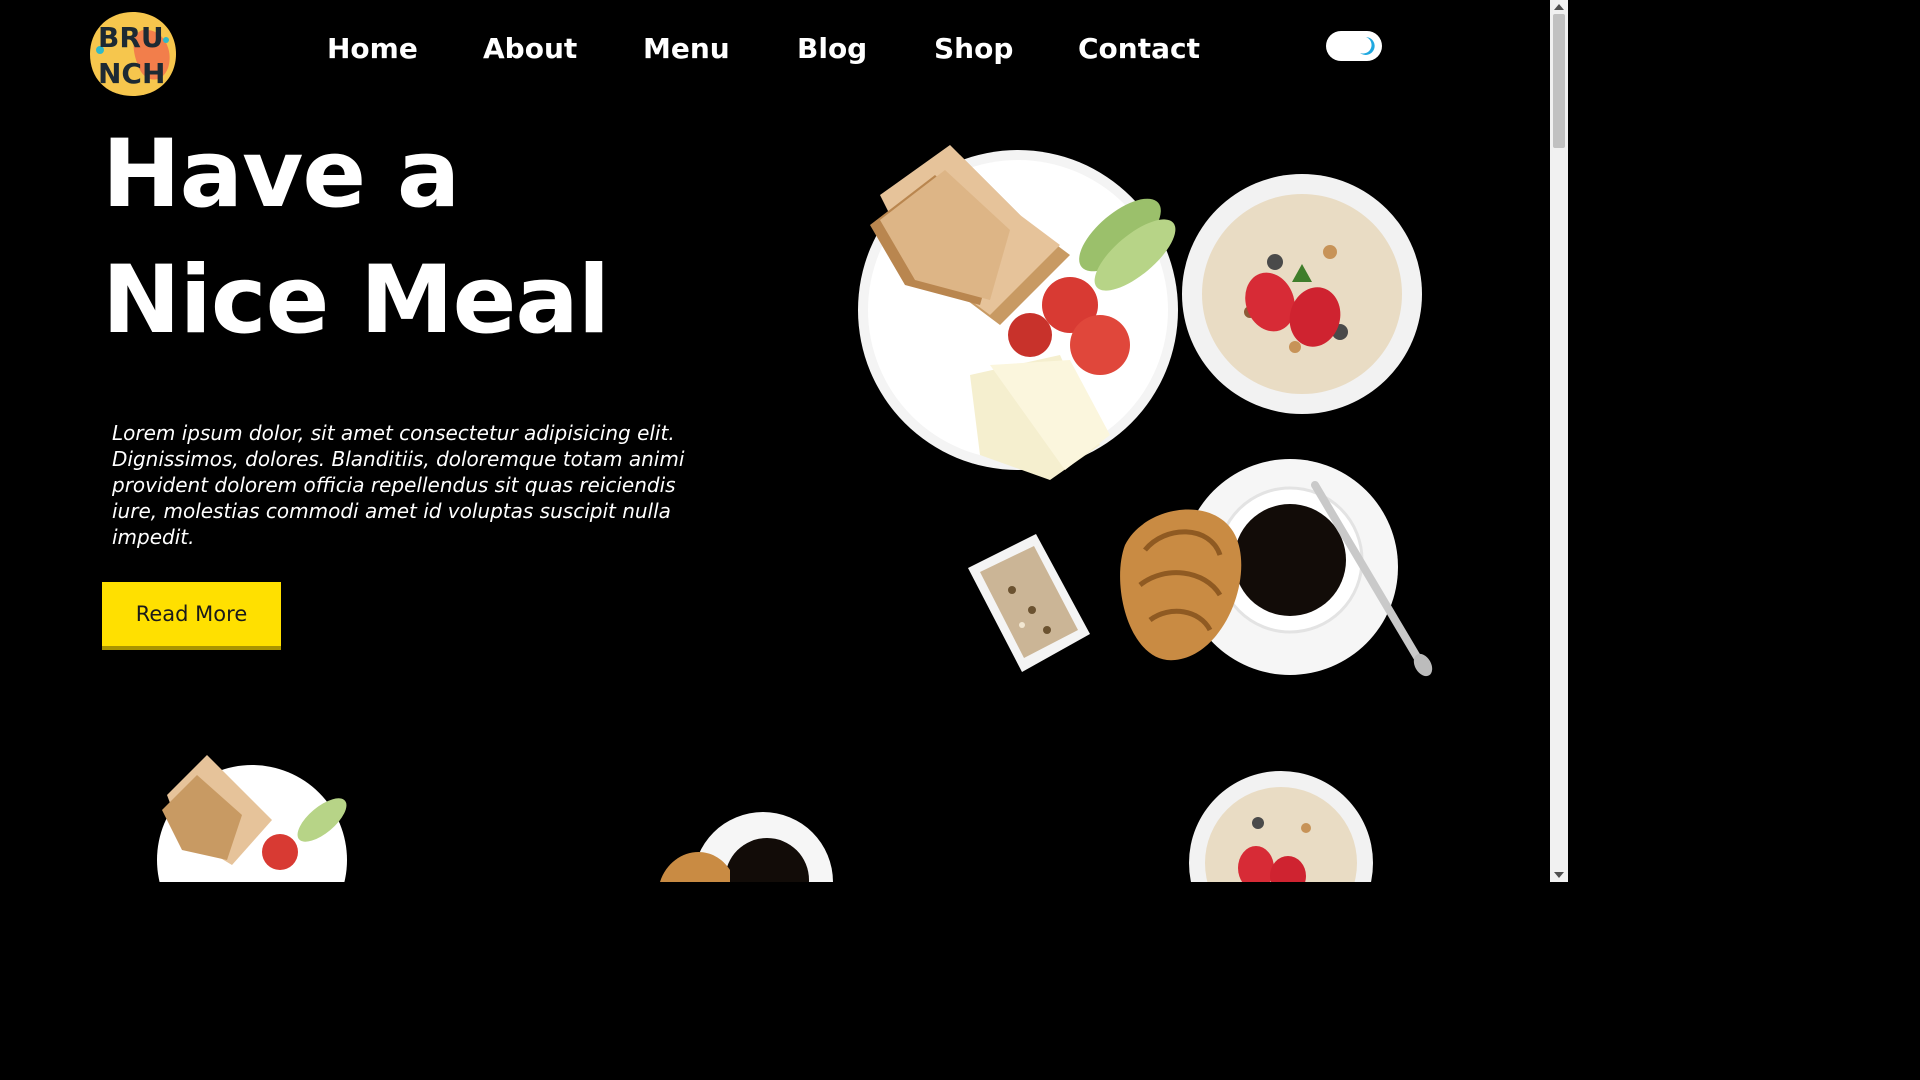 Image resolution: width=1920 pixels, height=1080 pixels. Describe the element at coordinates (1018, 312) in the screenshot. I see `toast-plate-image` at that location.